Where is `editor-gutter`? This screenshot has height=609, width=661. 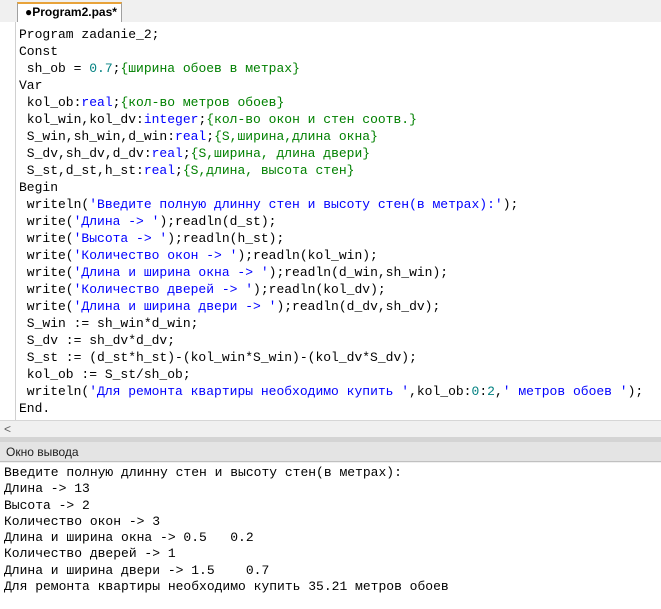 editor-gutter is located at coordinates (7, 221).